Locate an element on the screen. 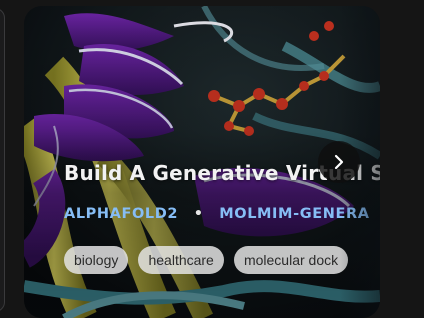 The height and width of the screenshot is (318, 424). category-chips: biology healthcare molecular dock is located at coordinates (208, 260).